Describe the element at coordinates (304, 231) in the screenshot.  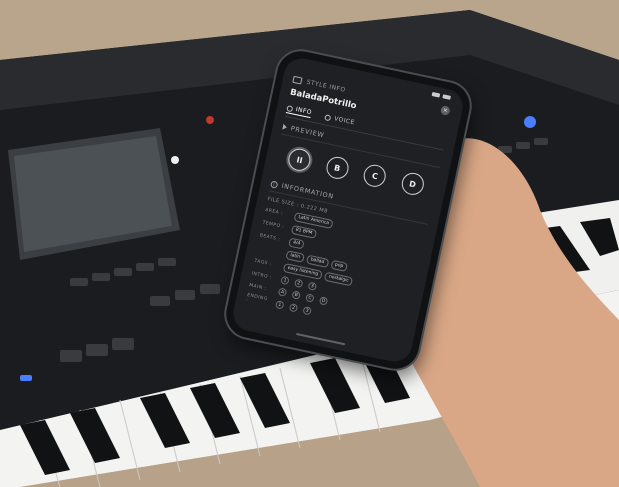
I see `tempo-chip: 81 BPM` at that location.